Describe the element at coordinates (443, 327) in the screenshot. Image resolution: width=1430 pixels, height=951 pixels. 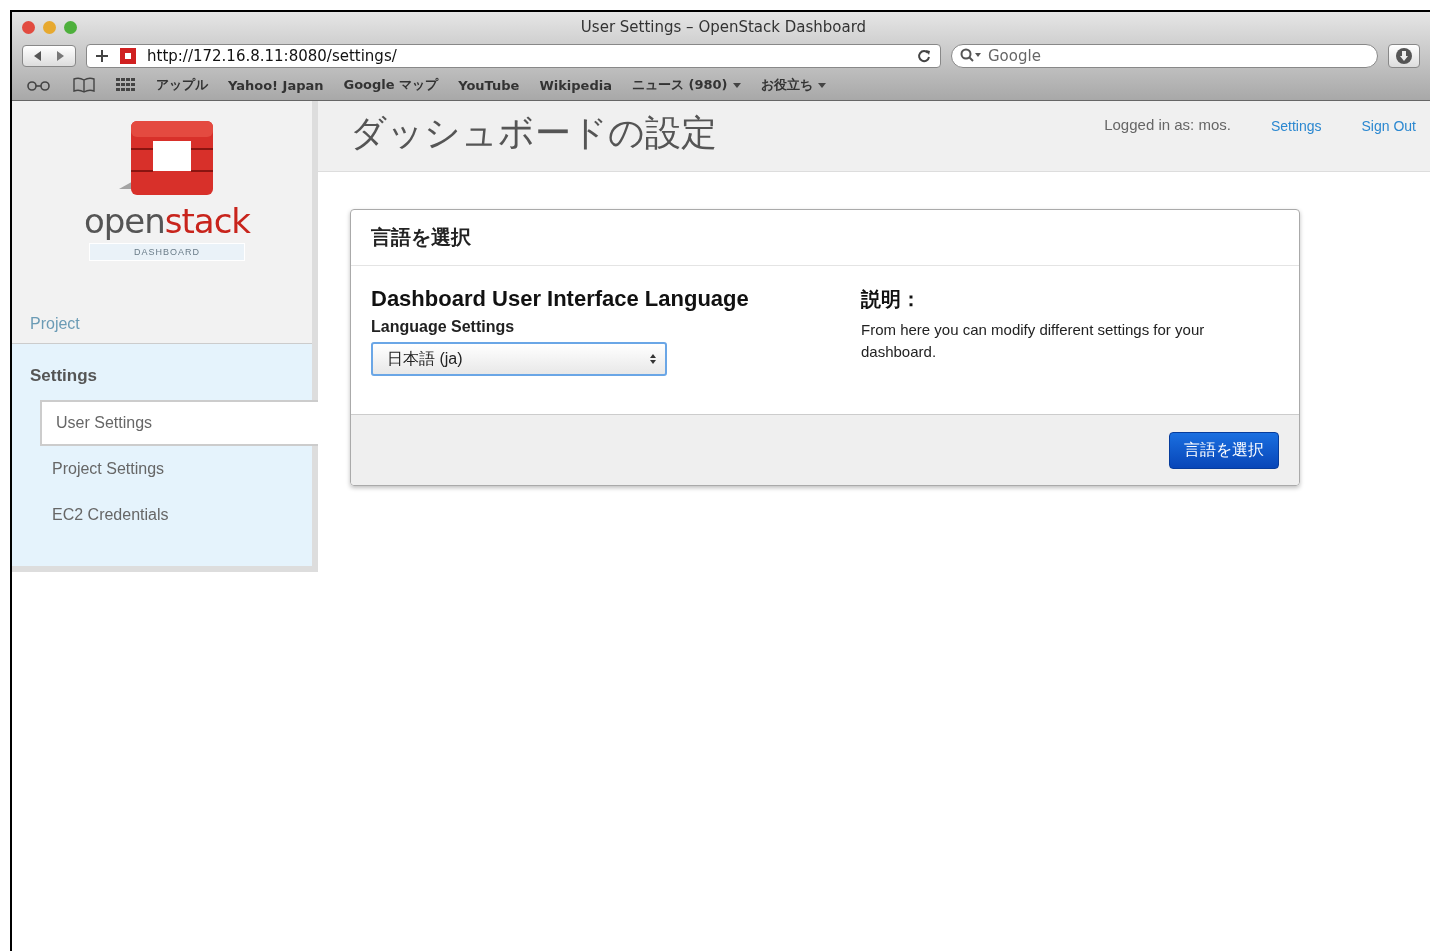
I see `field-label: Language Settings` at that location.